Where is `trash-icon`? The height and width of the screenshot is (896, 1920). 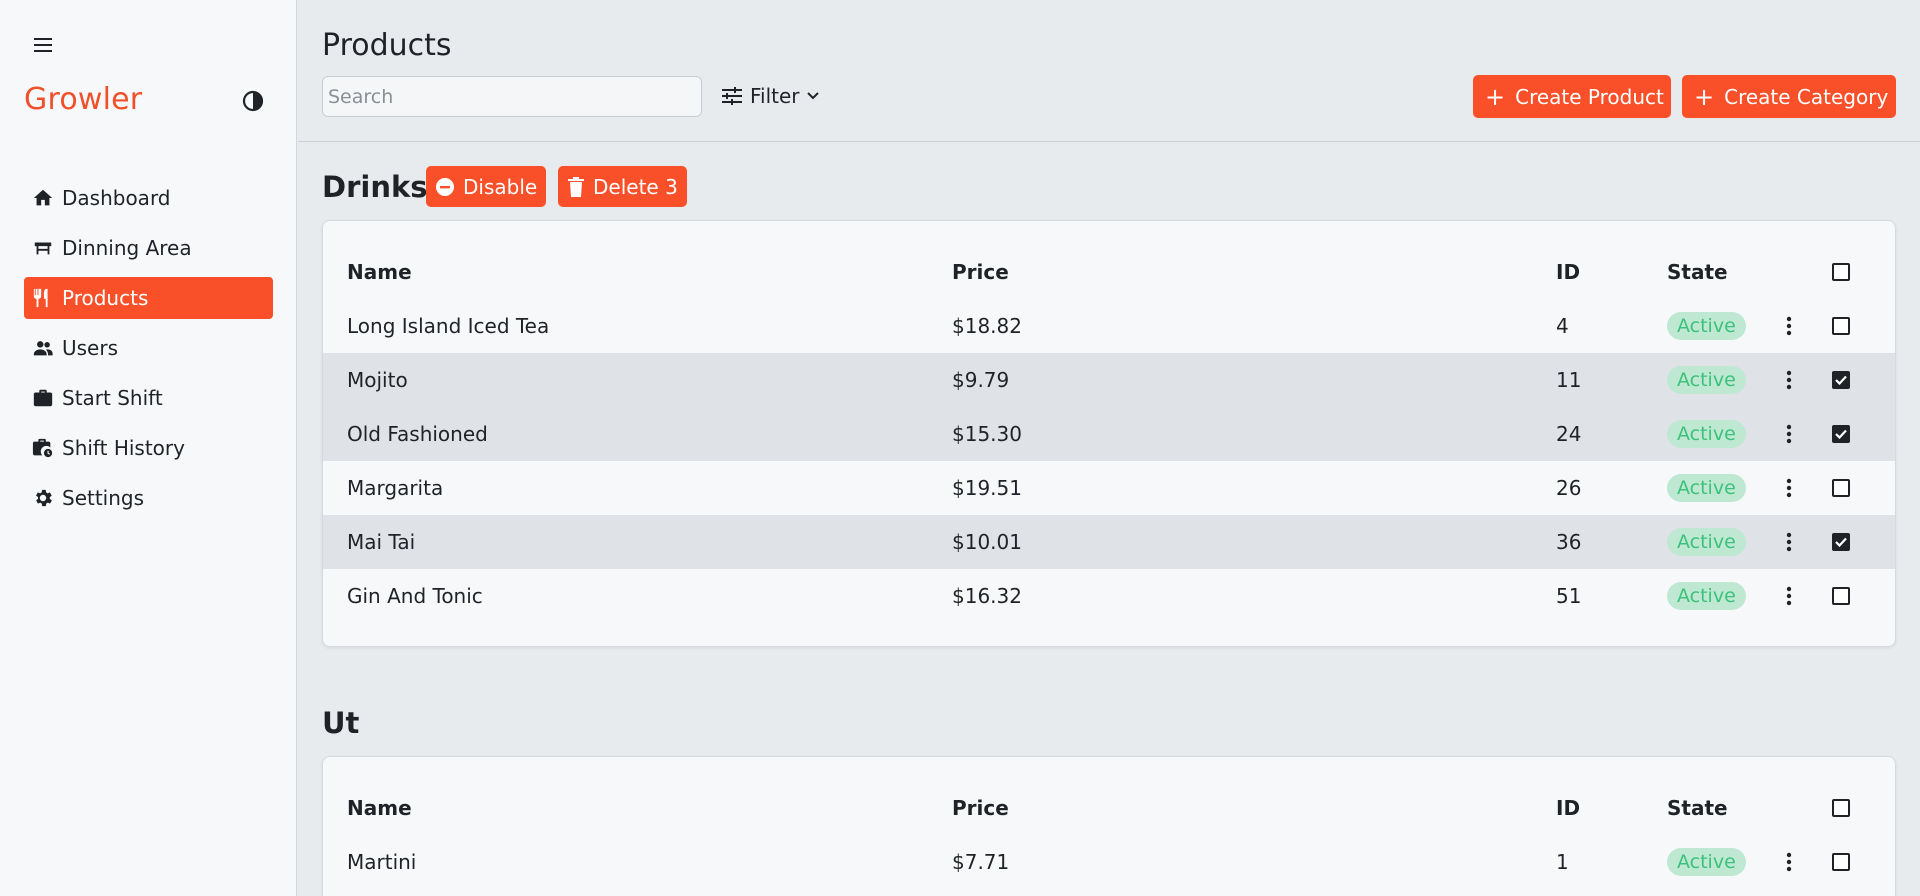 trash-icon is located at coordinates (576, 186).